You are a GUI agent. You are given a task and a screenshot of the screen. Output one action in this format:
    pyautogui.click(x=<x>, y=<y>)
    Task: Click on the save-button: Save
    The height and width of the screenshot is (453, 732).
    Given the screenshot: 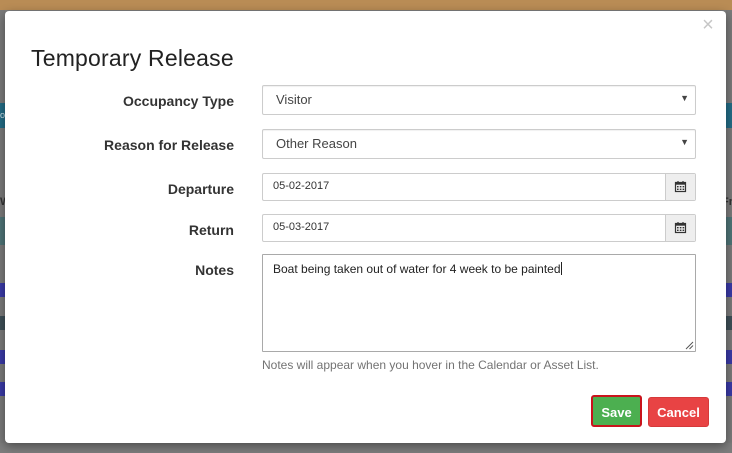 What is the action you would take?
    pyautogui.click(x=616, y=411)
    